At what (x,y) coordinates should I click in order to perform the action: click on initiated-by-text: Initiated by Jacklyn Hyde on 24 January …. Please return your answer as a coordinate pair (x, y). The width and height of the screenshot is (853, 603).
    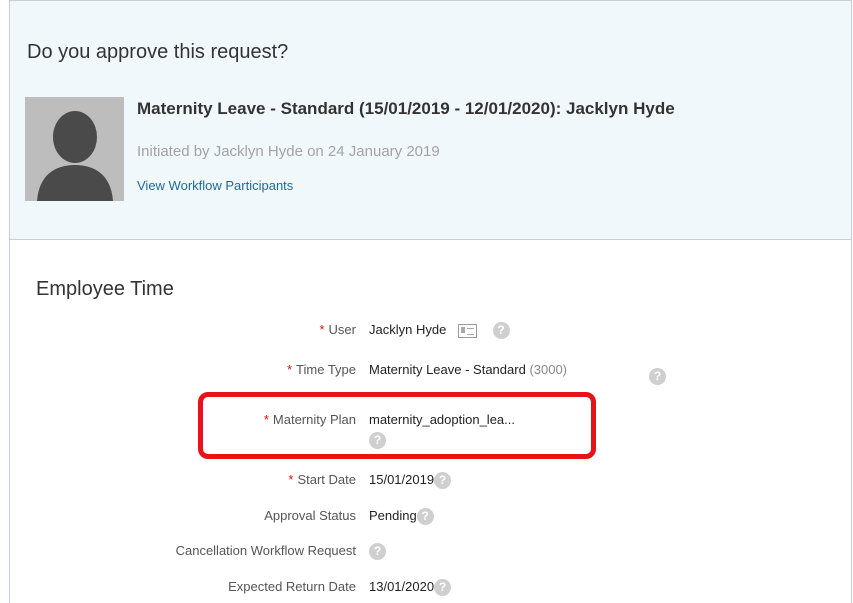
    Looking at the image, I should click on (288, 151).